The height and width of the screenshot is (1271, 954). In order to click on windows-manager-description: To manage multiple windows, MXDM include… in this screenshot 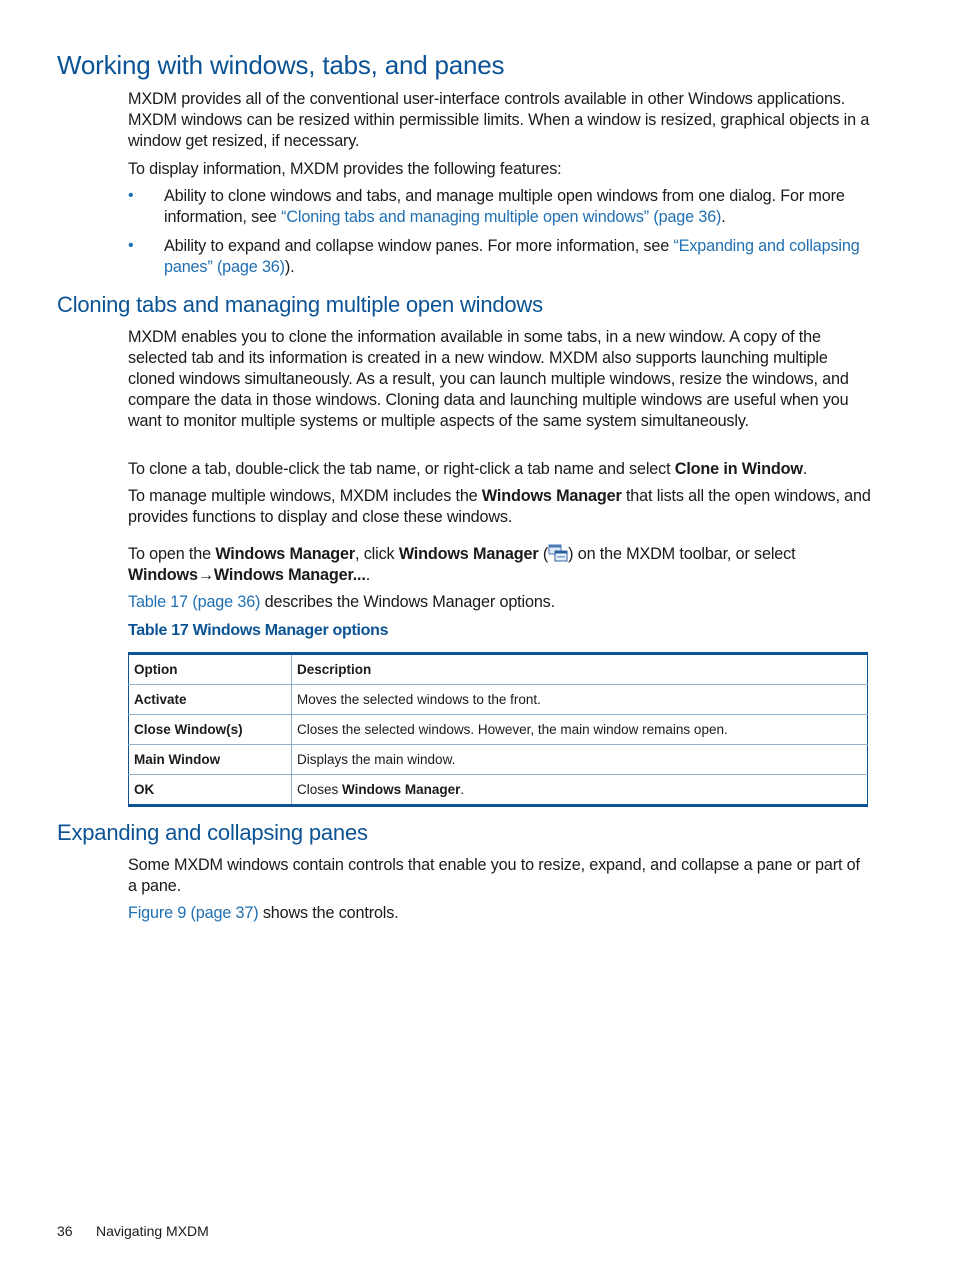, I will do `click(500, 507)`.